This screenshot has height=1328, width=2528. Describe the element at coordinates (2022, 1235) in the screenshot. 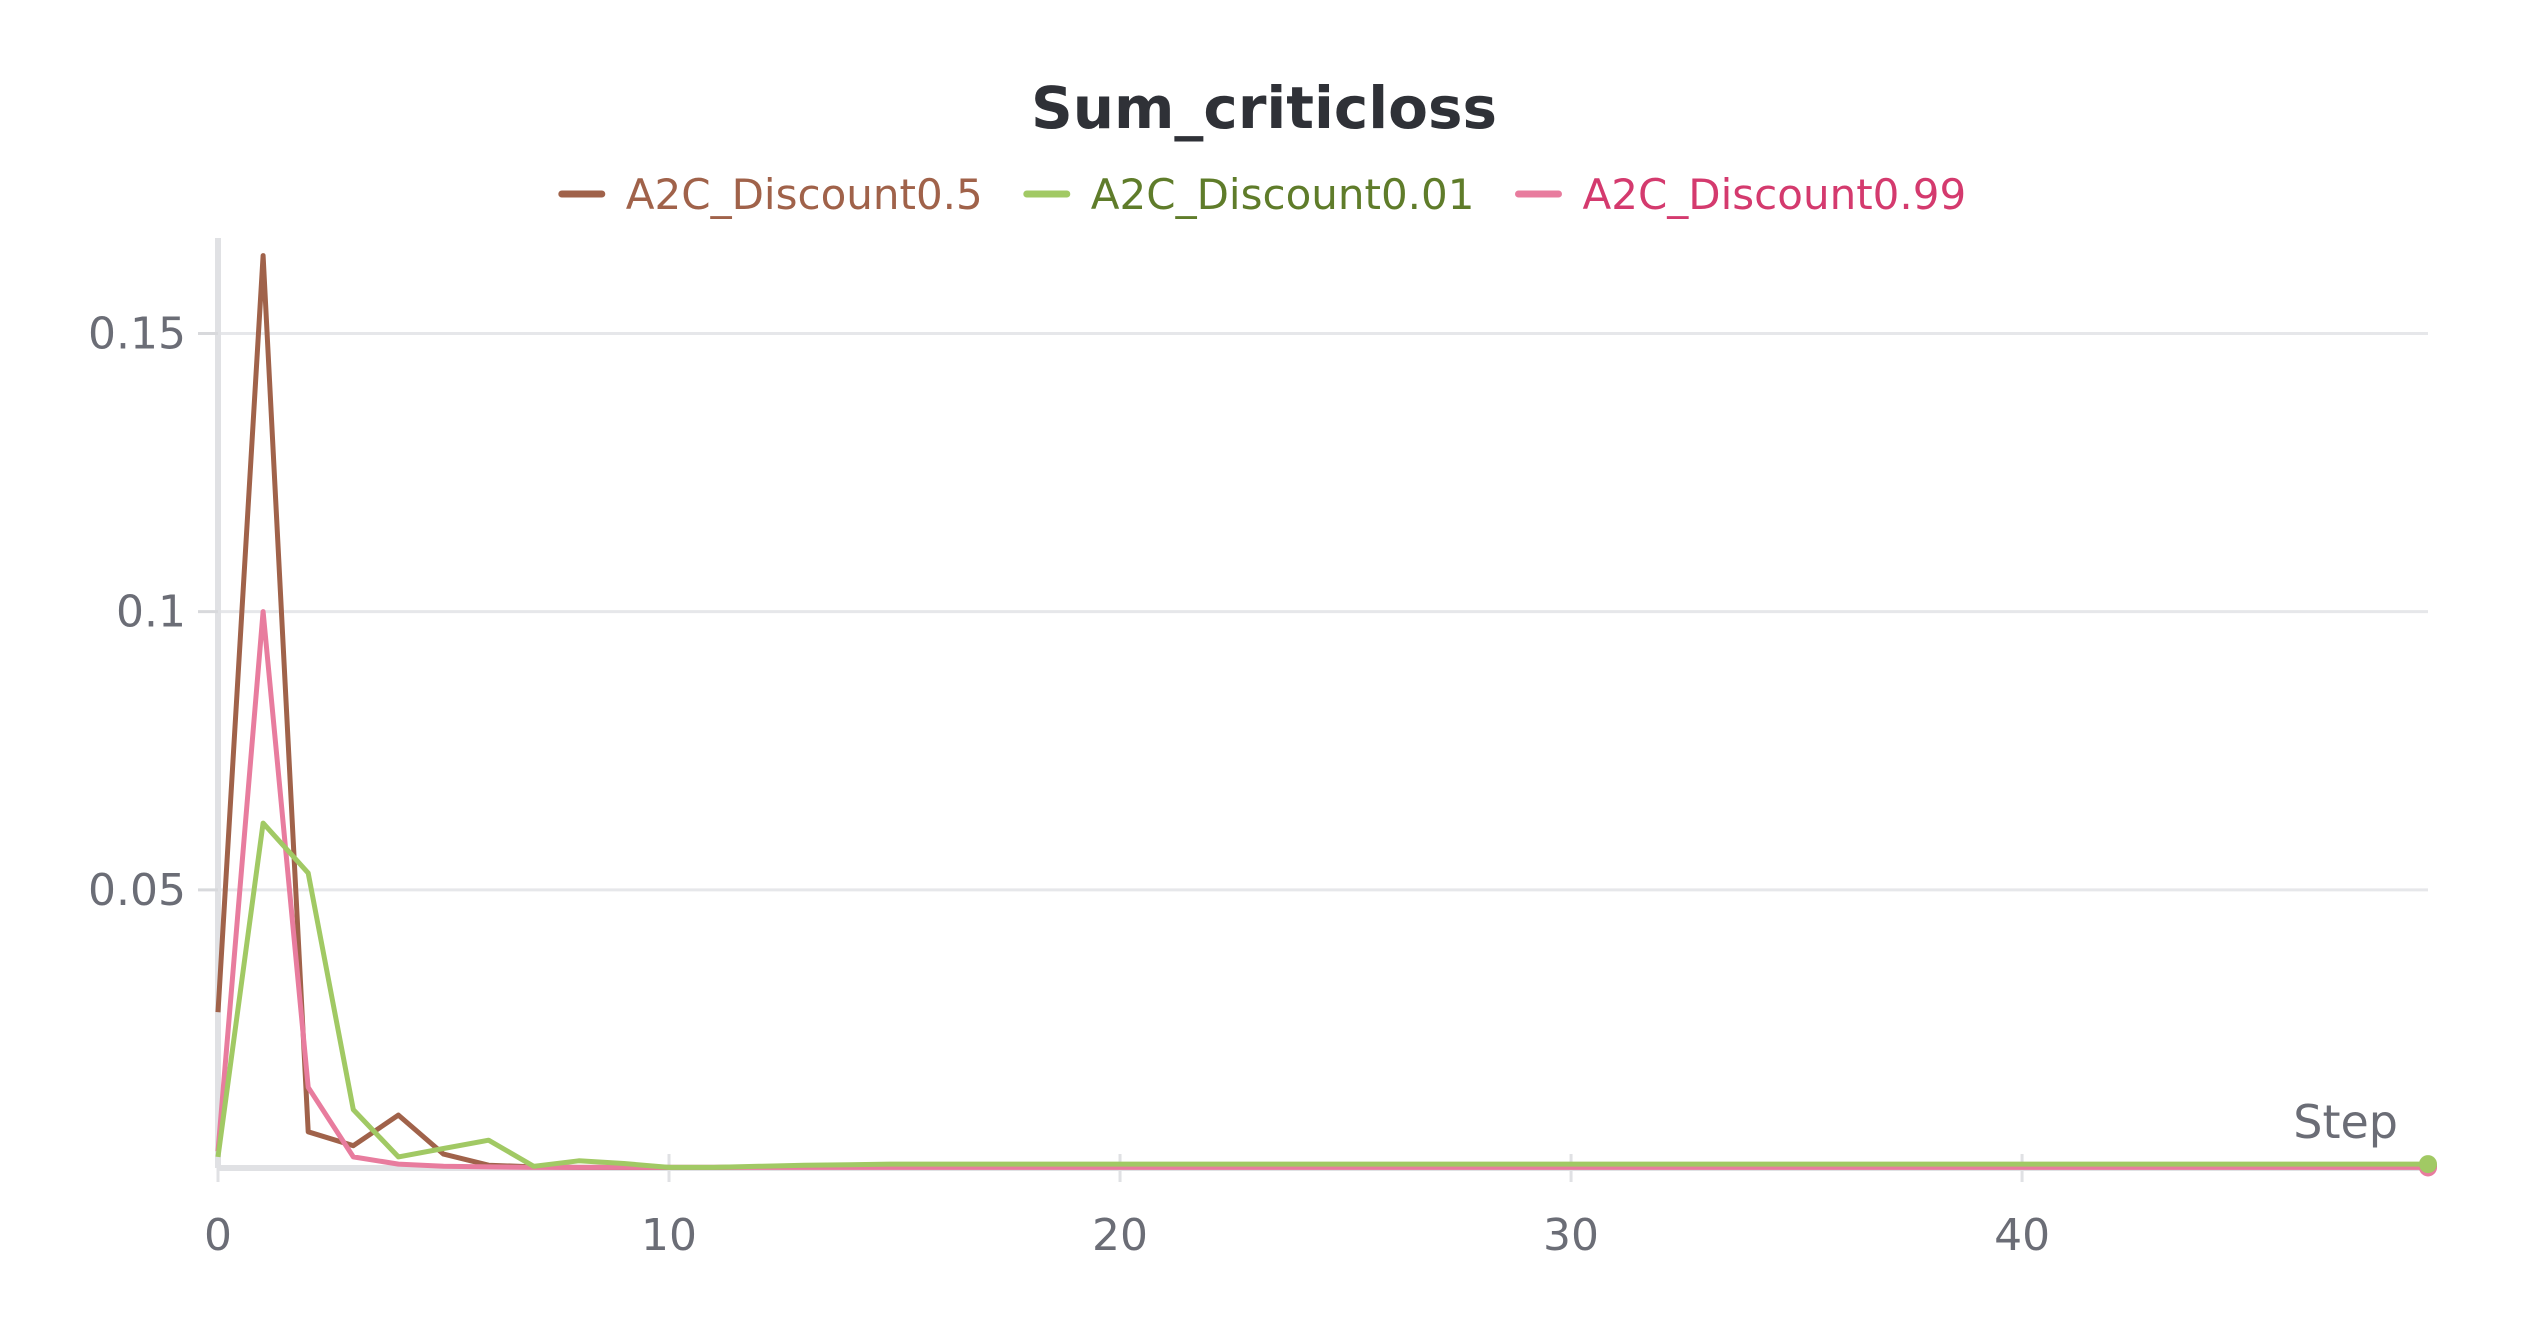

I see `x-tick-label: 40` at that location.